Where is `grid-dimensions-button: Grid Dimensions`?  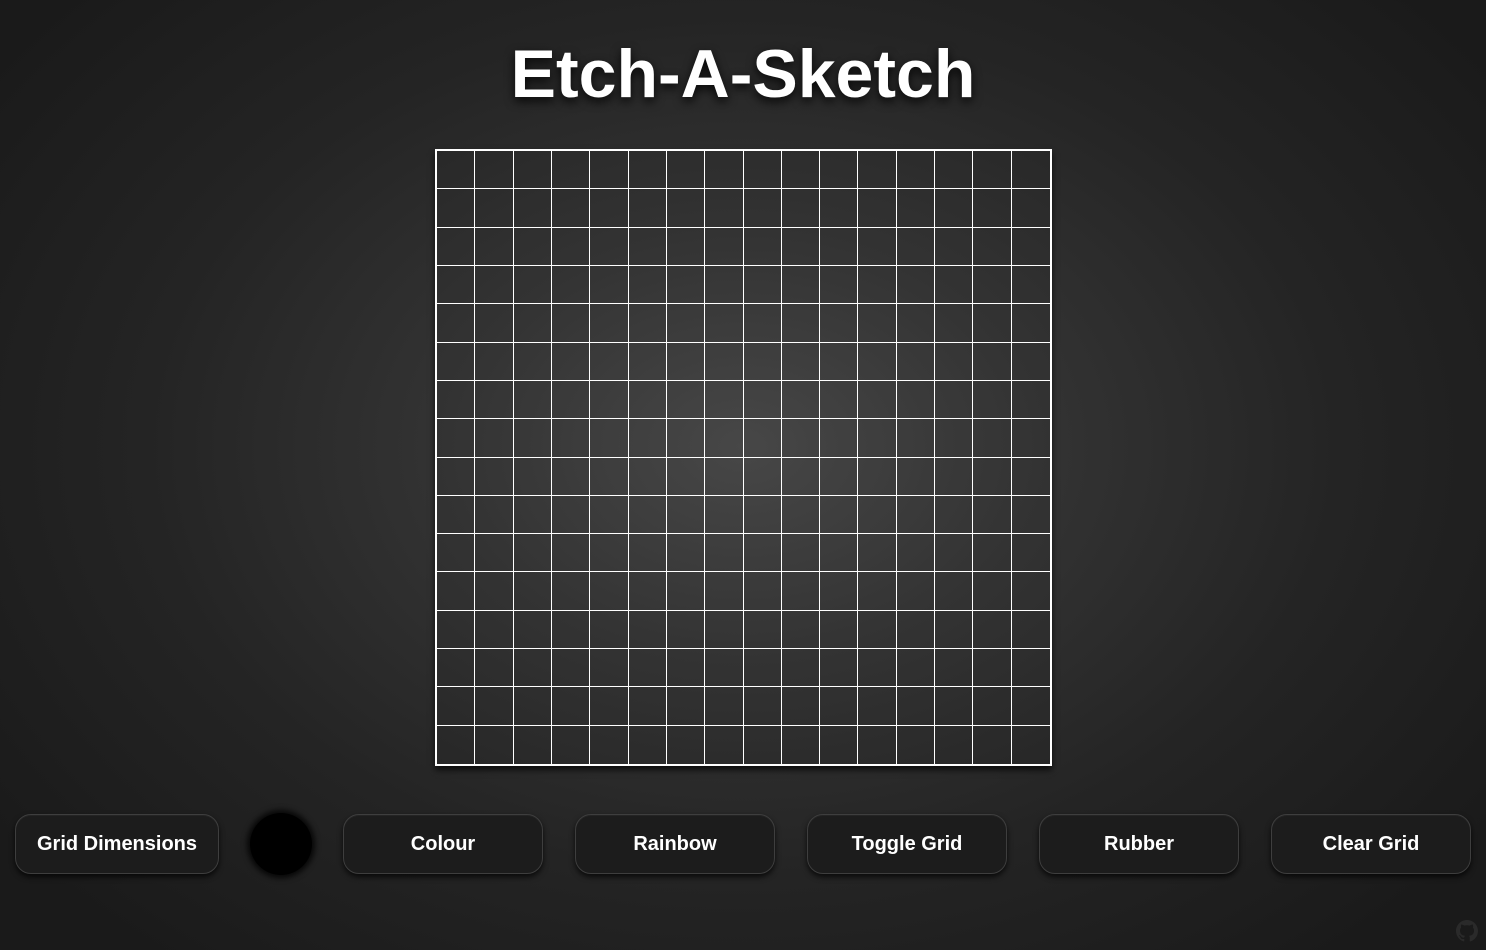 grid-dimensions-button: Grid Dimensions is located at coordinates (117, 844).